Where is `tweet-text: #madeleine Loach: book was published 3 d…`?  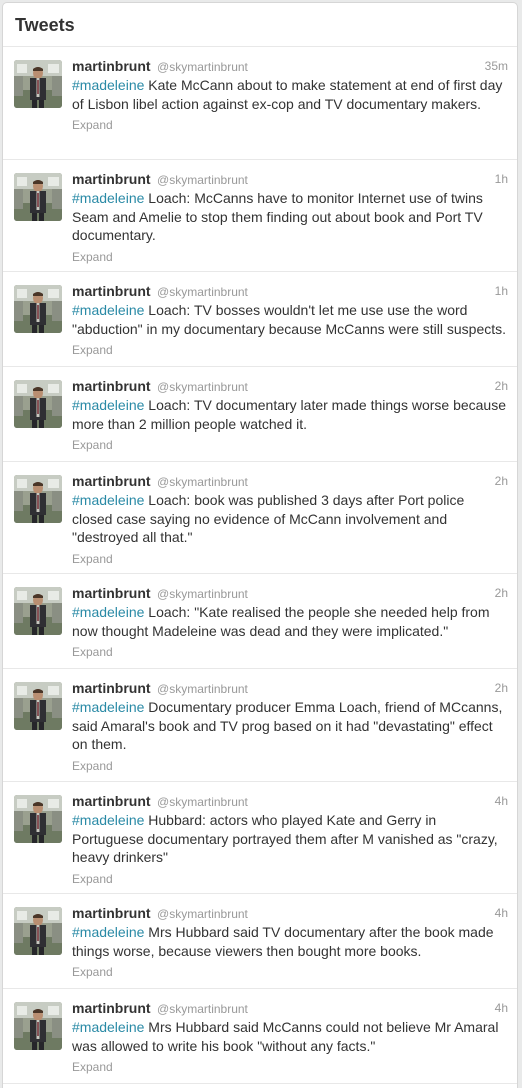 tweet-text: #madeleine Loach: book was published 3 d… is located at coordinates (289, 519).